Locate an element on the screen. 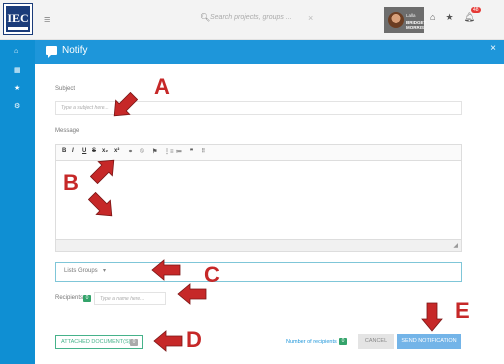 The image size is (504, 364). arrow-d is located at coordinates (168, 341).